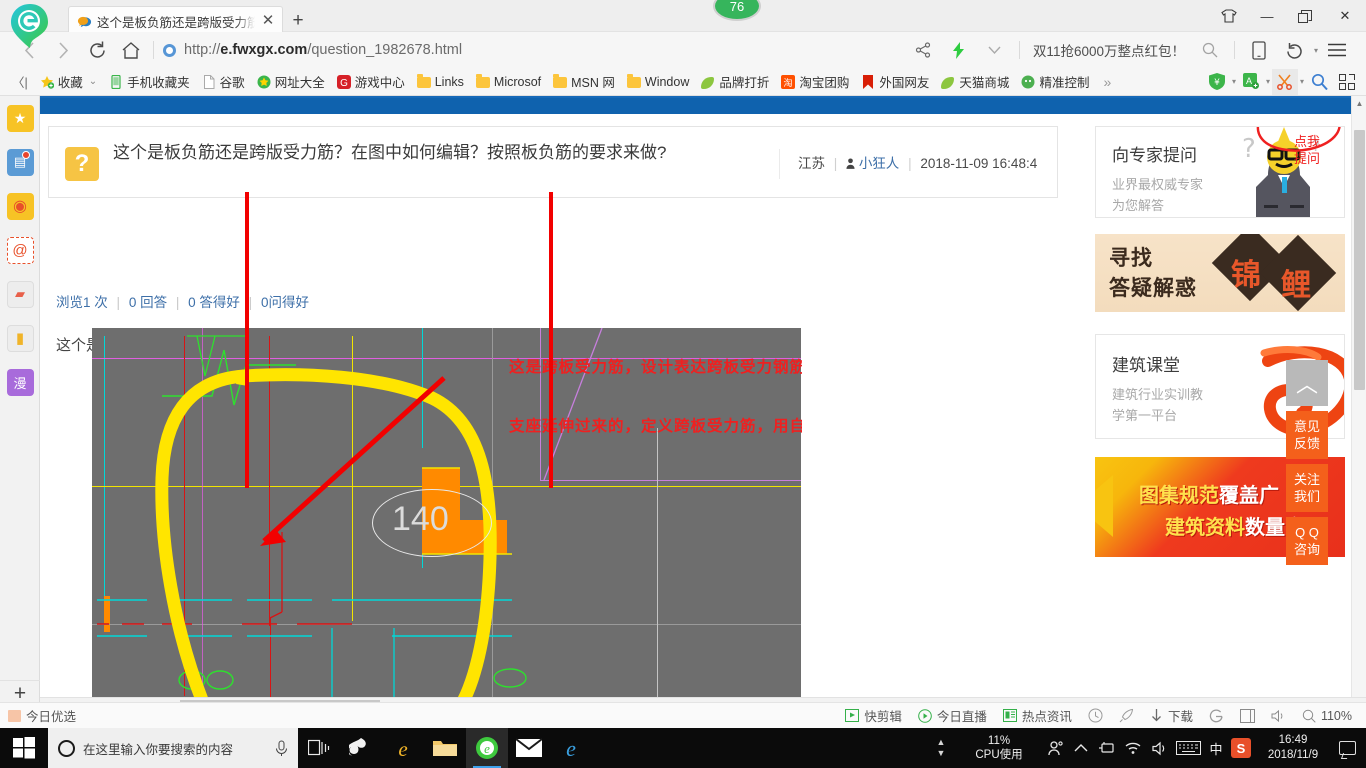  What do you see at coordinates (93, 81) in the screenshot?
I see `chevron-down-icon: ⌄` at bounding box center [93, 81].